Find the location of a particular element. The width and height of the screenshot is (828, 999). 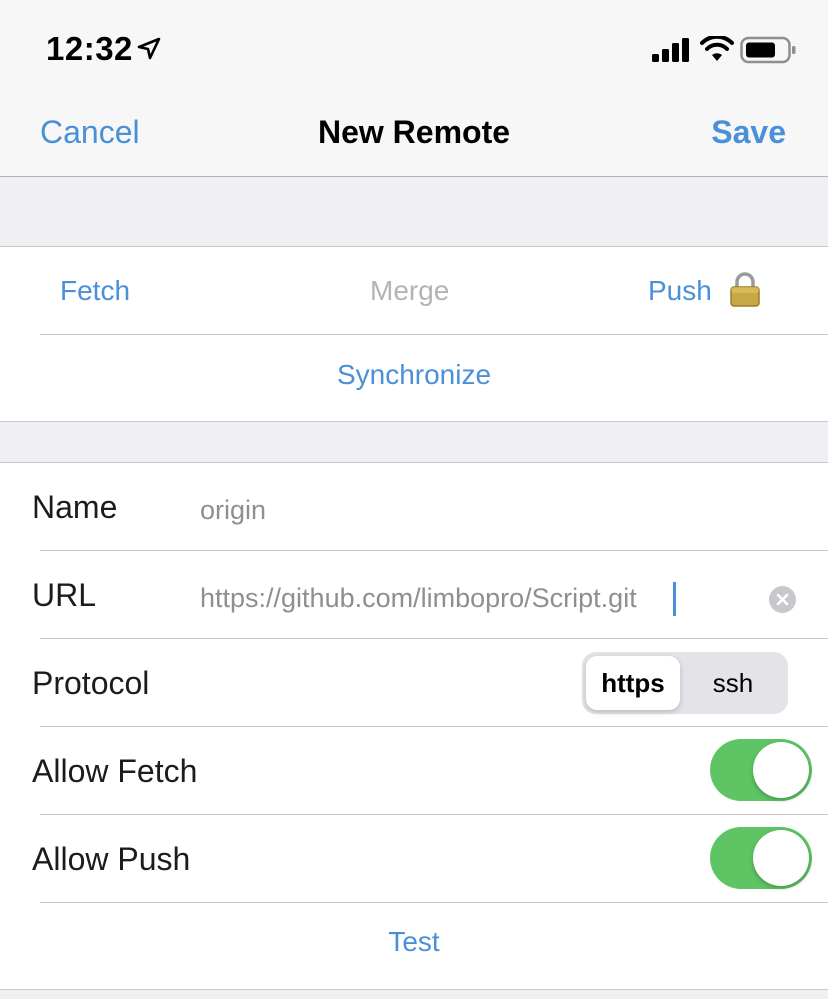

location-arrow-icon is located at coordinates (149, 48).